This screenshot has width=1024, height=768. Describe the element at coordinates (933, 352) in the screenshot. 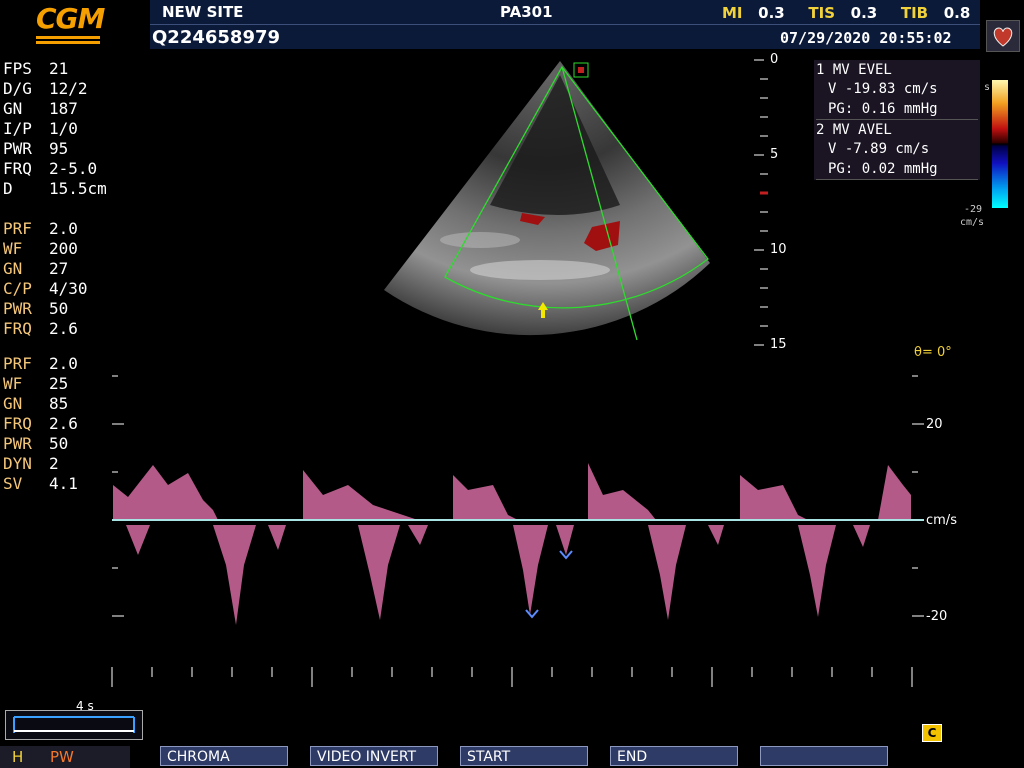

I see `doppler-angle: θ= 0°` at that location.